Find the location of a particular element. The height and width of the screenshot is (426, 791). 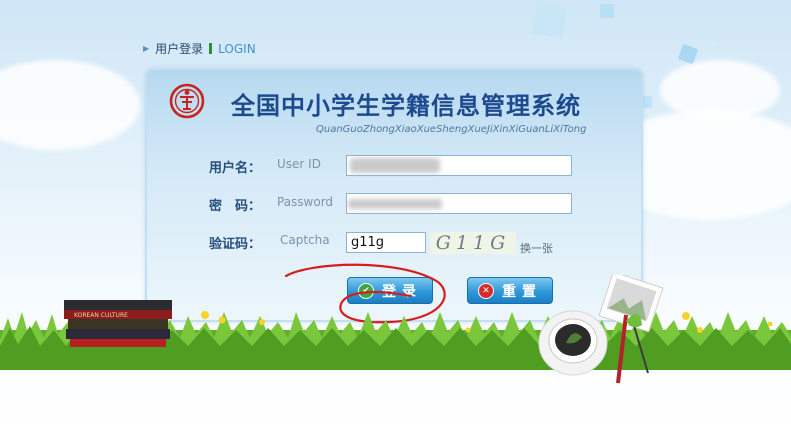

captcha-field is located at coordinates (386, 242).